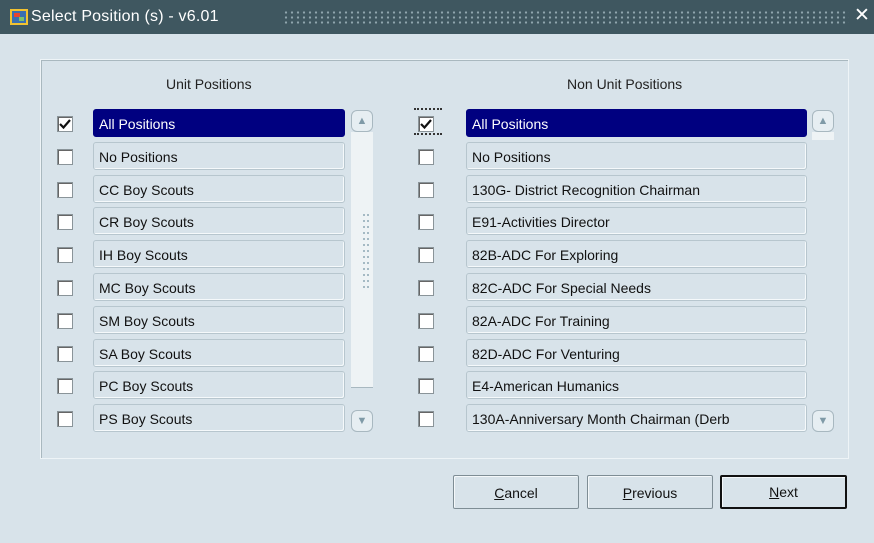 The width and height of the screenshot is (874, 543). I want to click on unit-positions-scrollbar: ▲ ▼, so click(363, 271).